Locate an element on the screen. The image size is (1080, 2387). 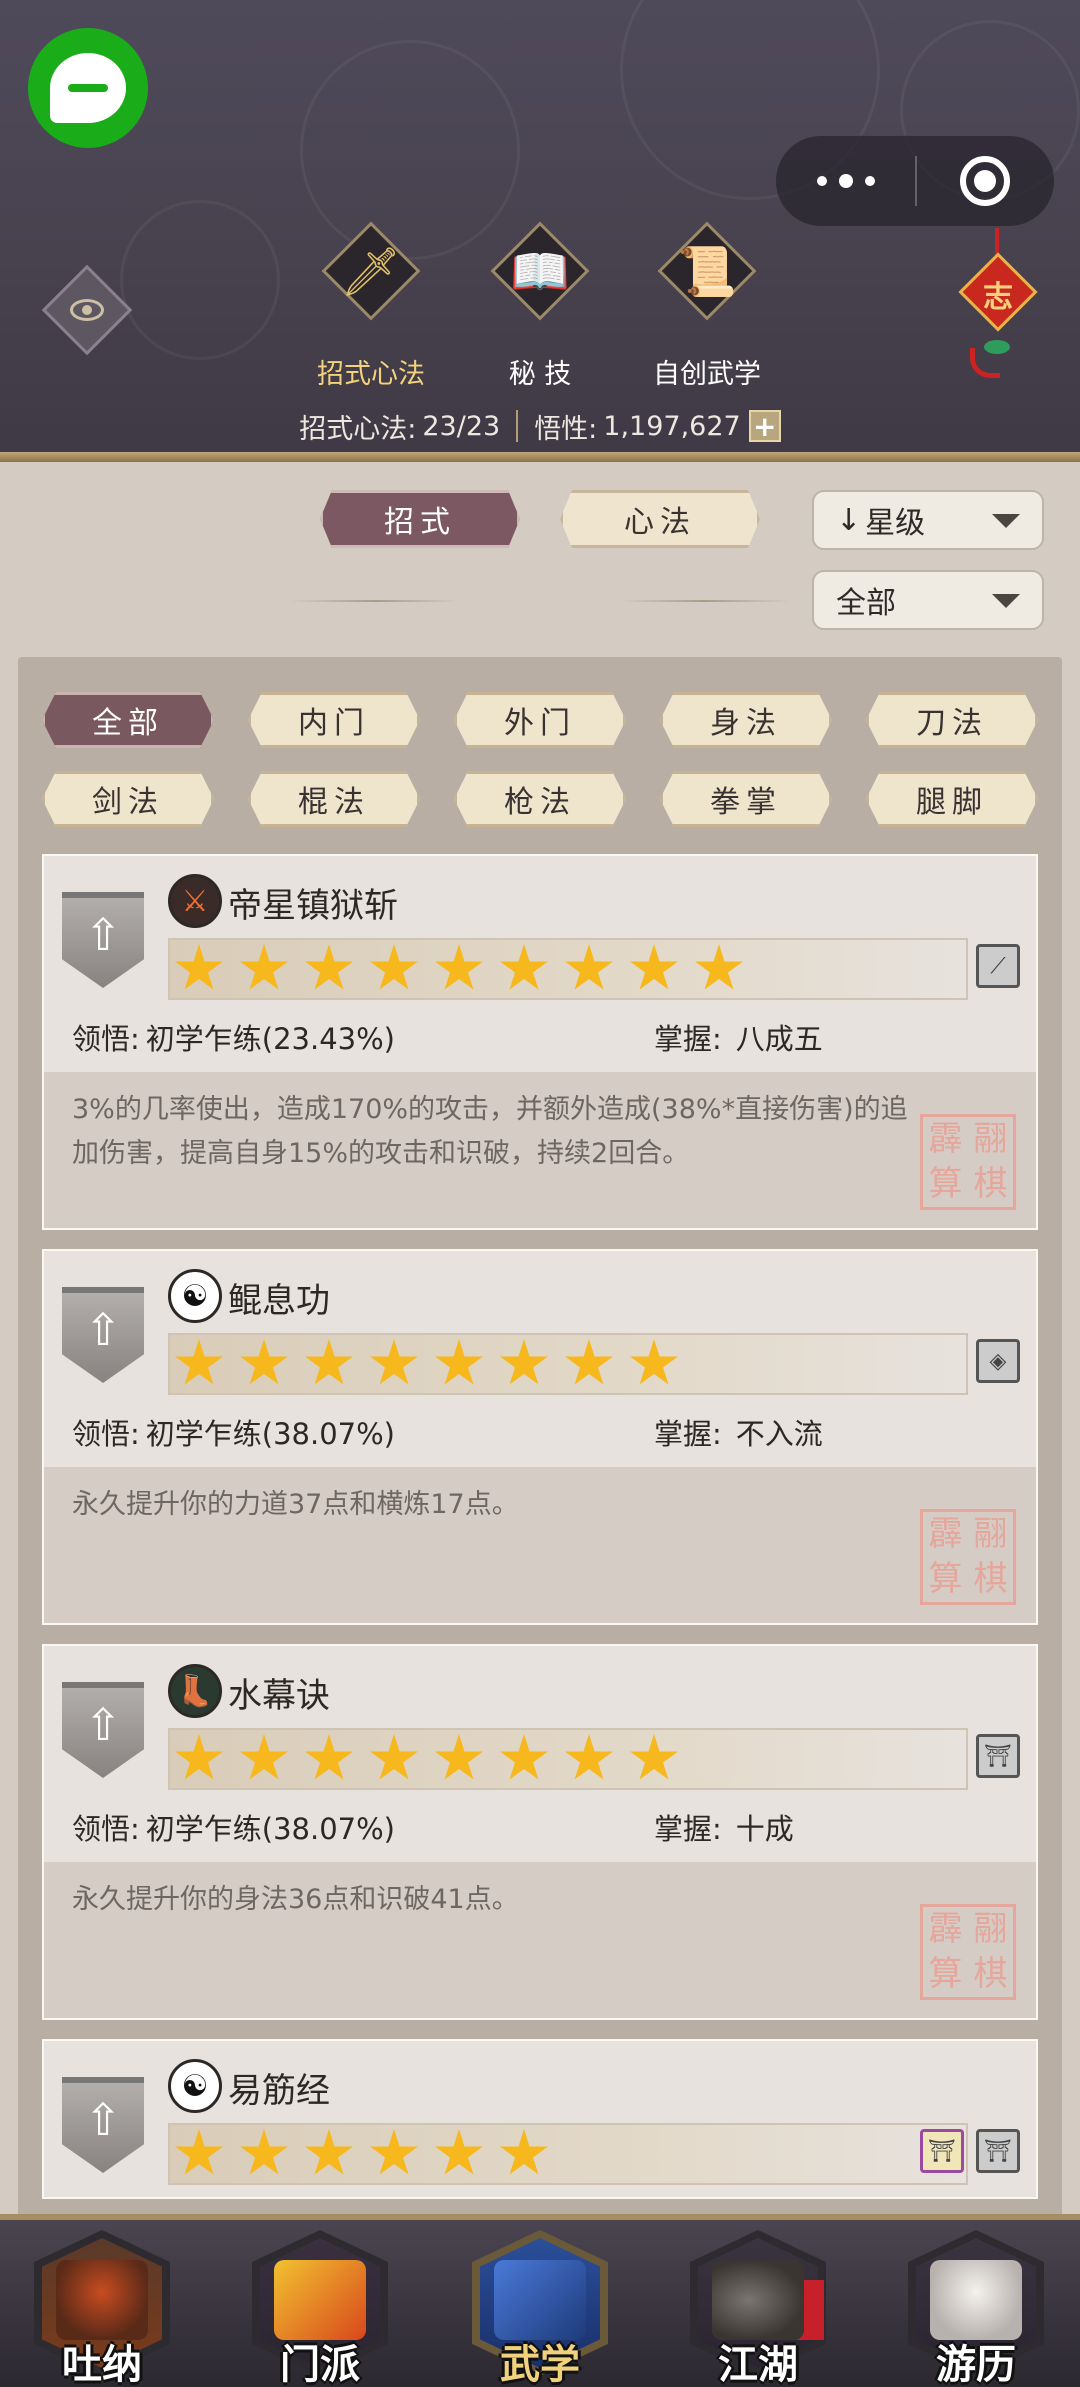
mastery-value: 八成五 is located at coordinates (779, 1039).